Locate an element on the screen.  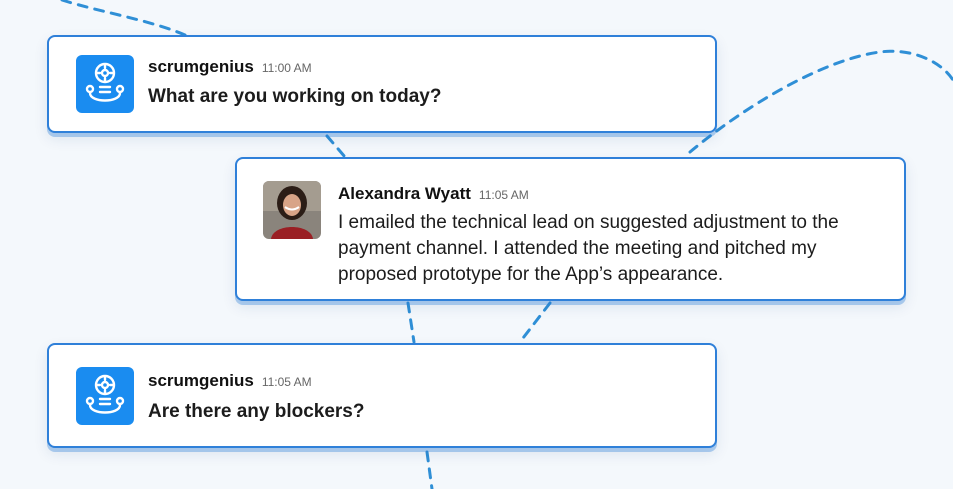
message-header: Alexandra Wyatt 11:05 AM is located at coordinates (433, 194).